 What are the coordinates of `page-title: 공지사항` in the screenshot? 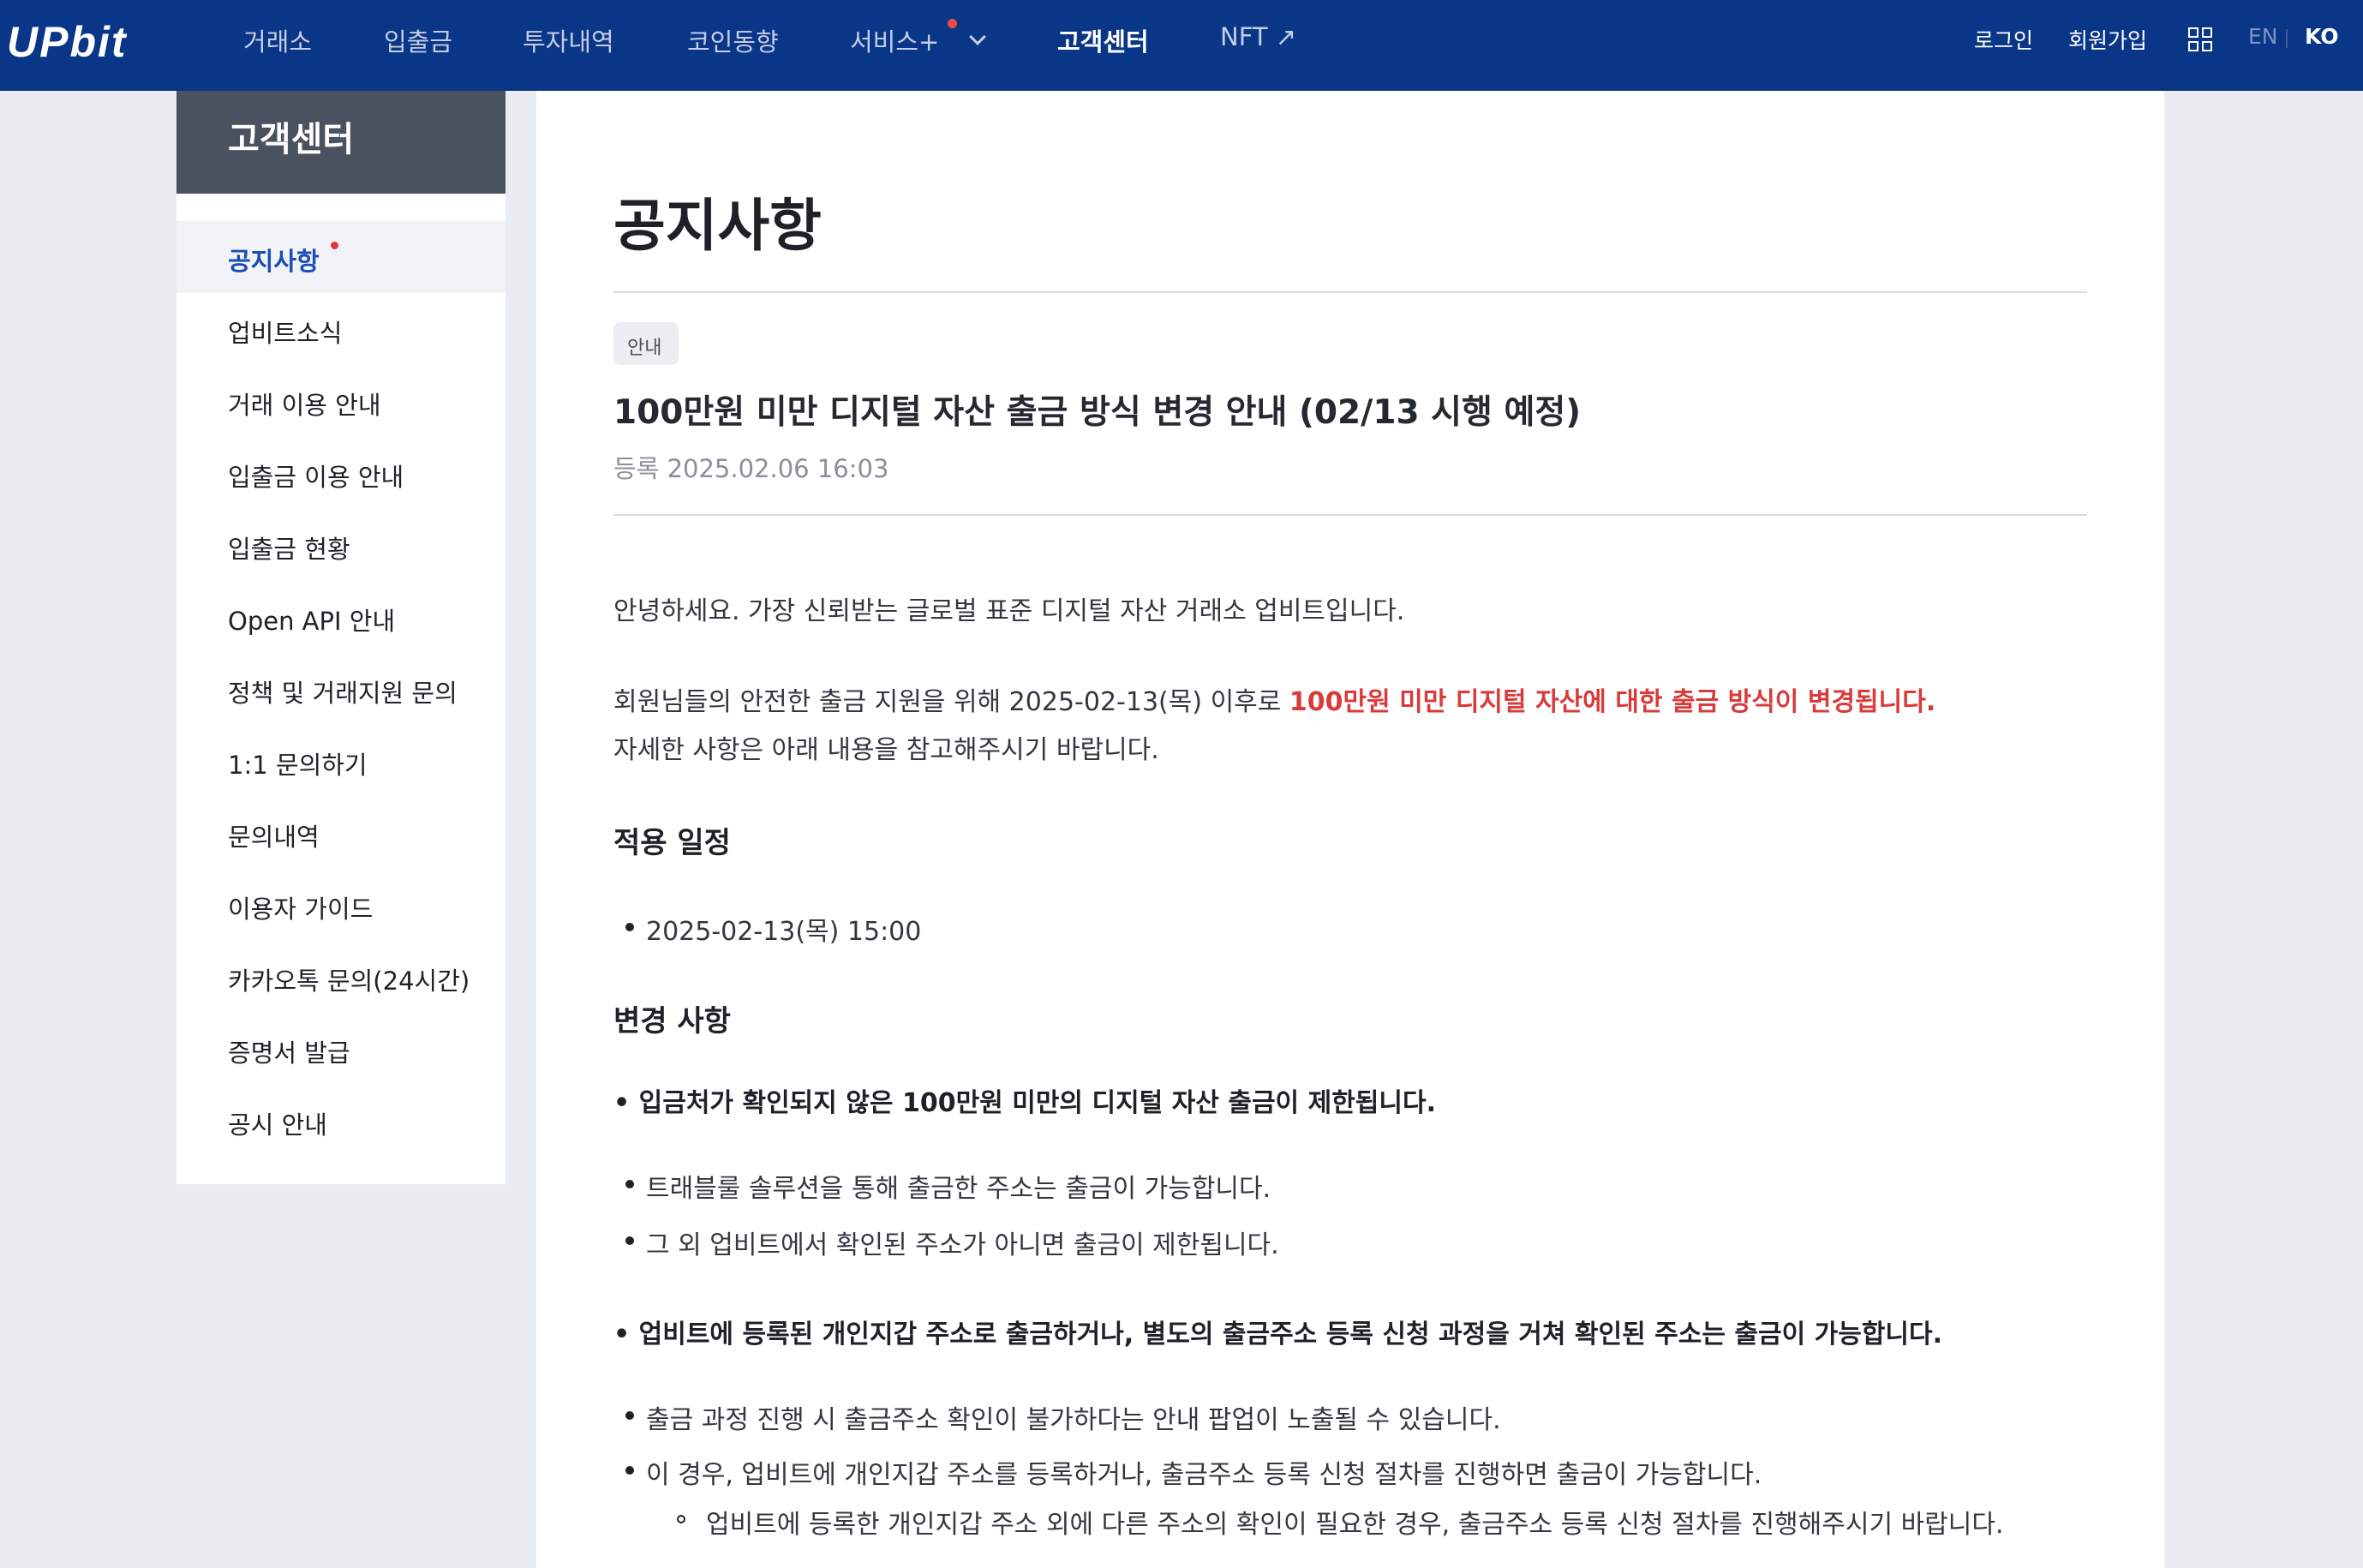 It's located at (717, 226).